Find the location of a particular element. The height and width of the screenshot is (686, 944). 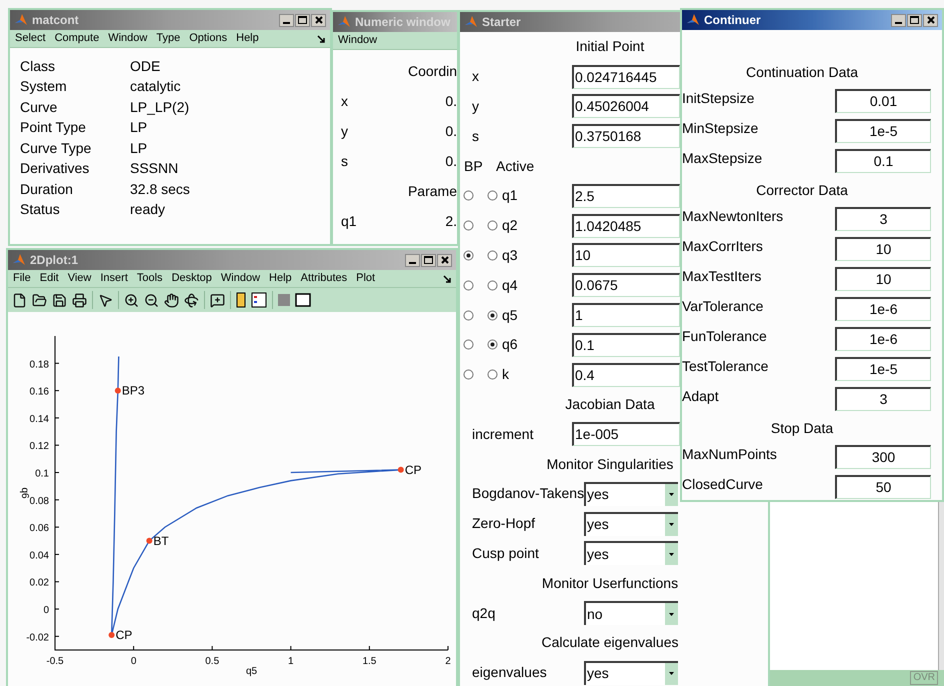

app-logo-icon is located at coordinates (693, 20).